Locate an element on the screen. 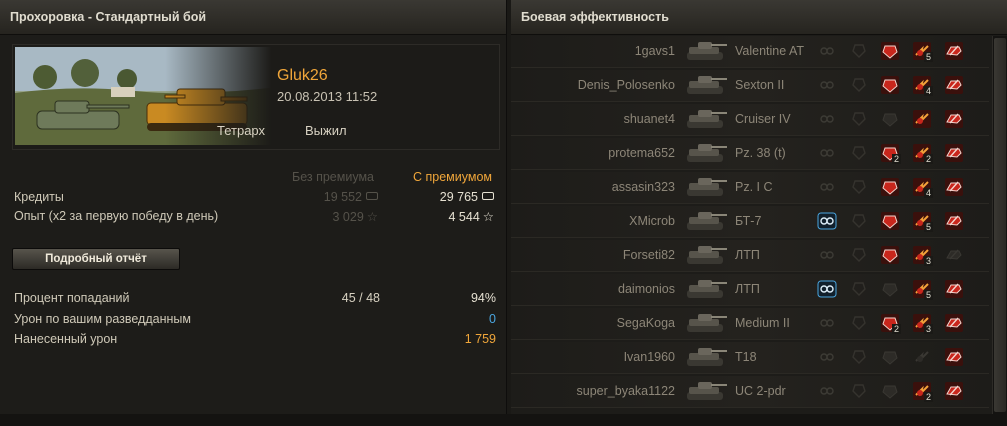 This screenshot has width=1007, height=426. damage-label: Нанесенный урон is located at coordinates (66, 339).